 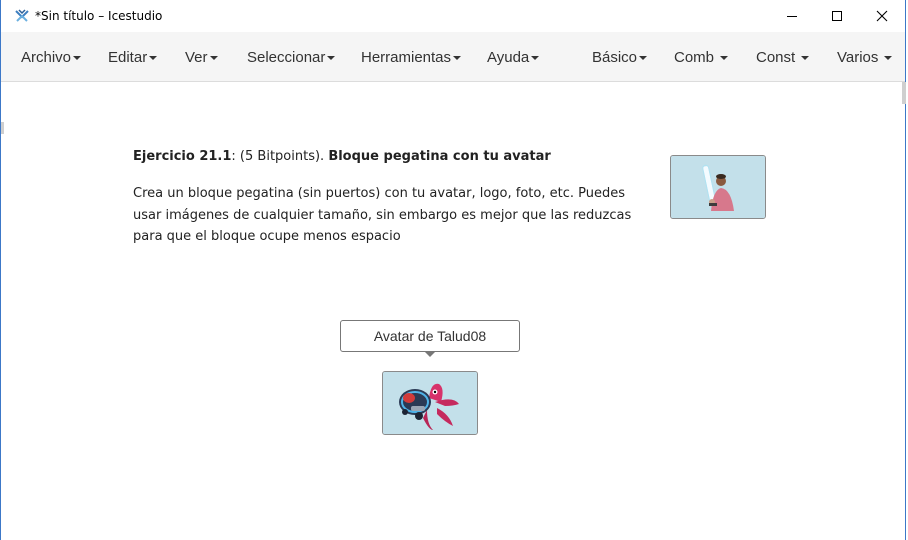 What do you see at coordinates (430, 336) in the screenshot?
I see `avatar-block-label: Avatar de Talud08` at bounding box center [430, 336].